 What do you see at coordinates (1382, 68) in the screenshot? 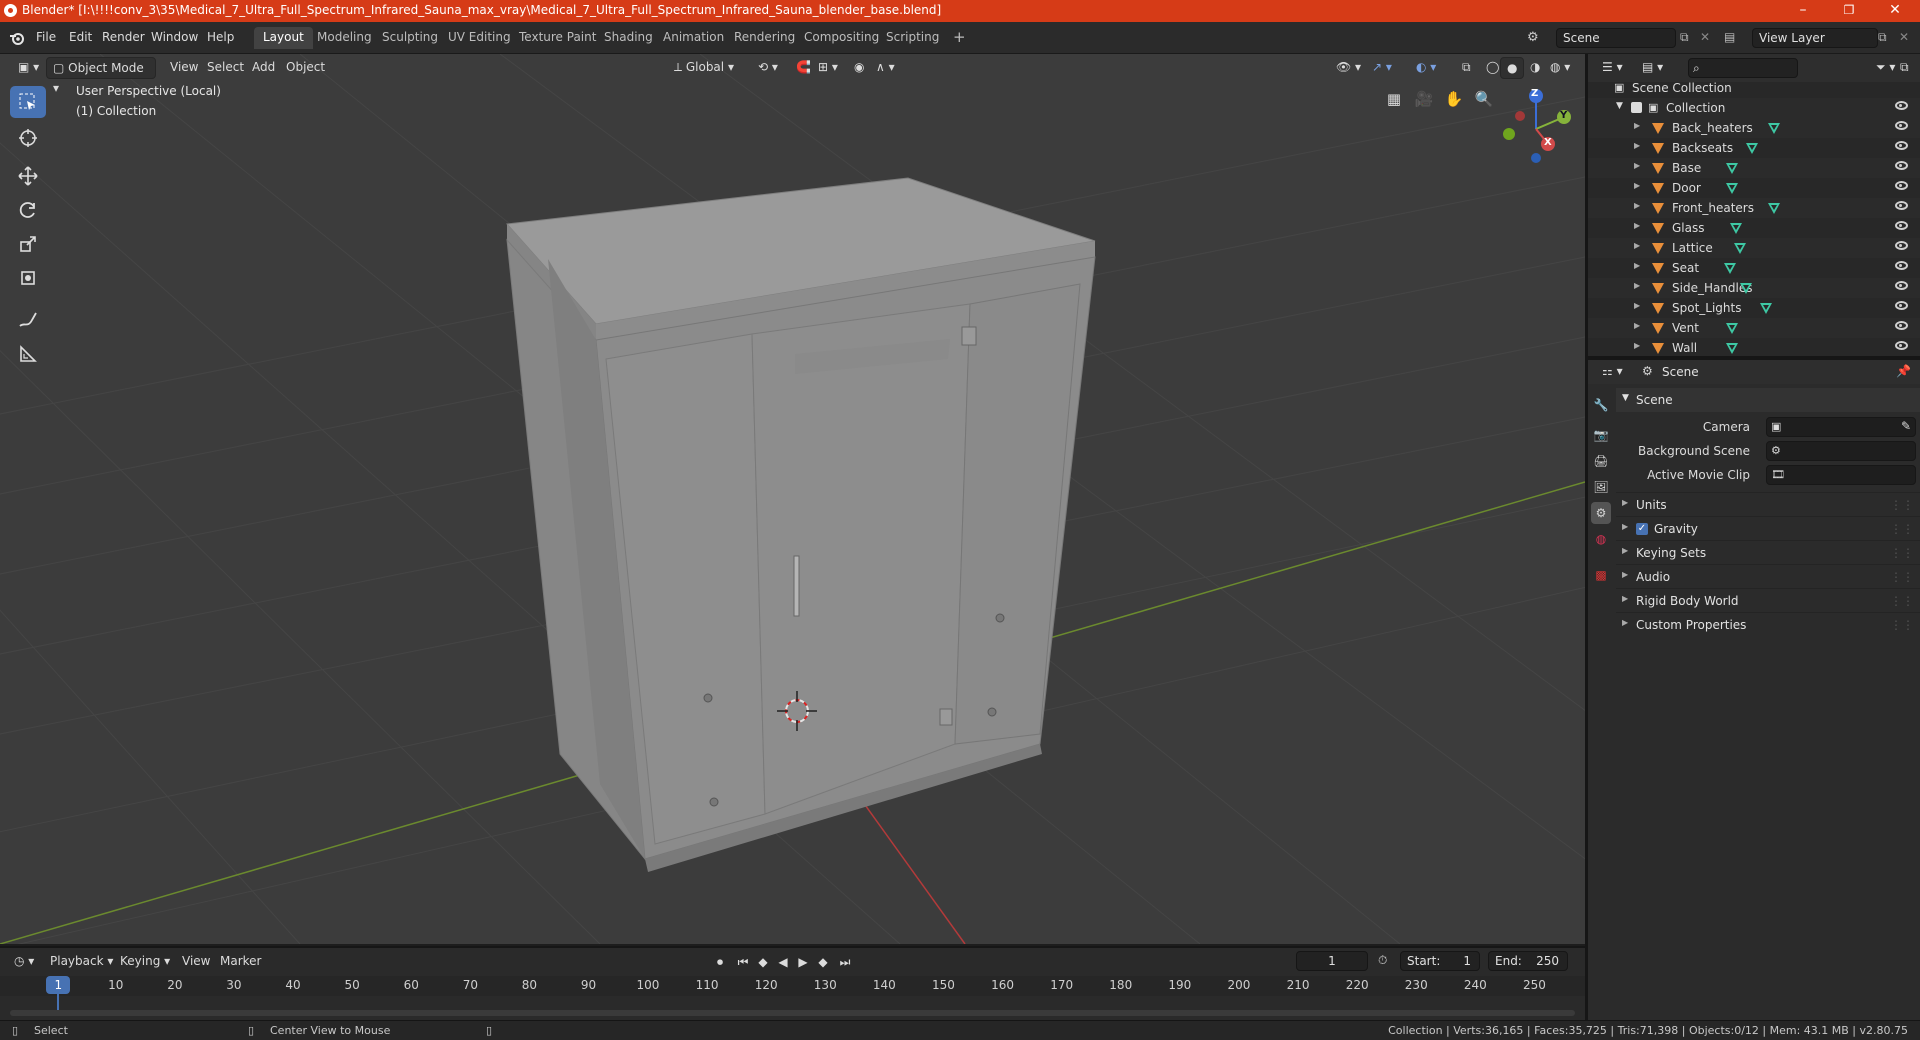
I see `gizmo-toggle-icon: ↗ ▾` at bounding box center [1382, 68].